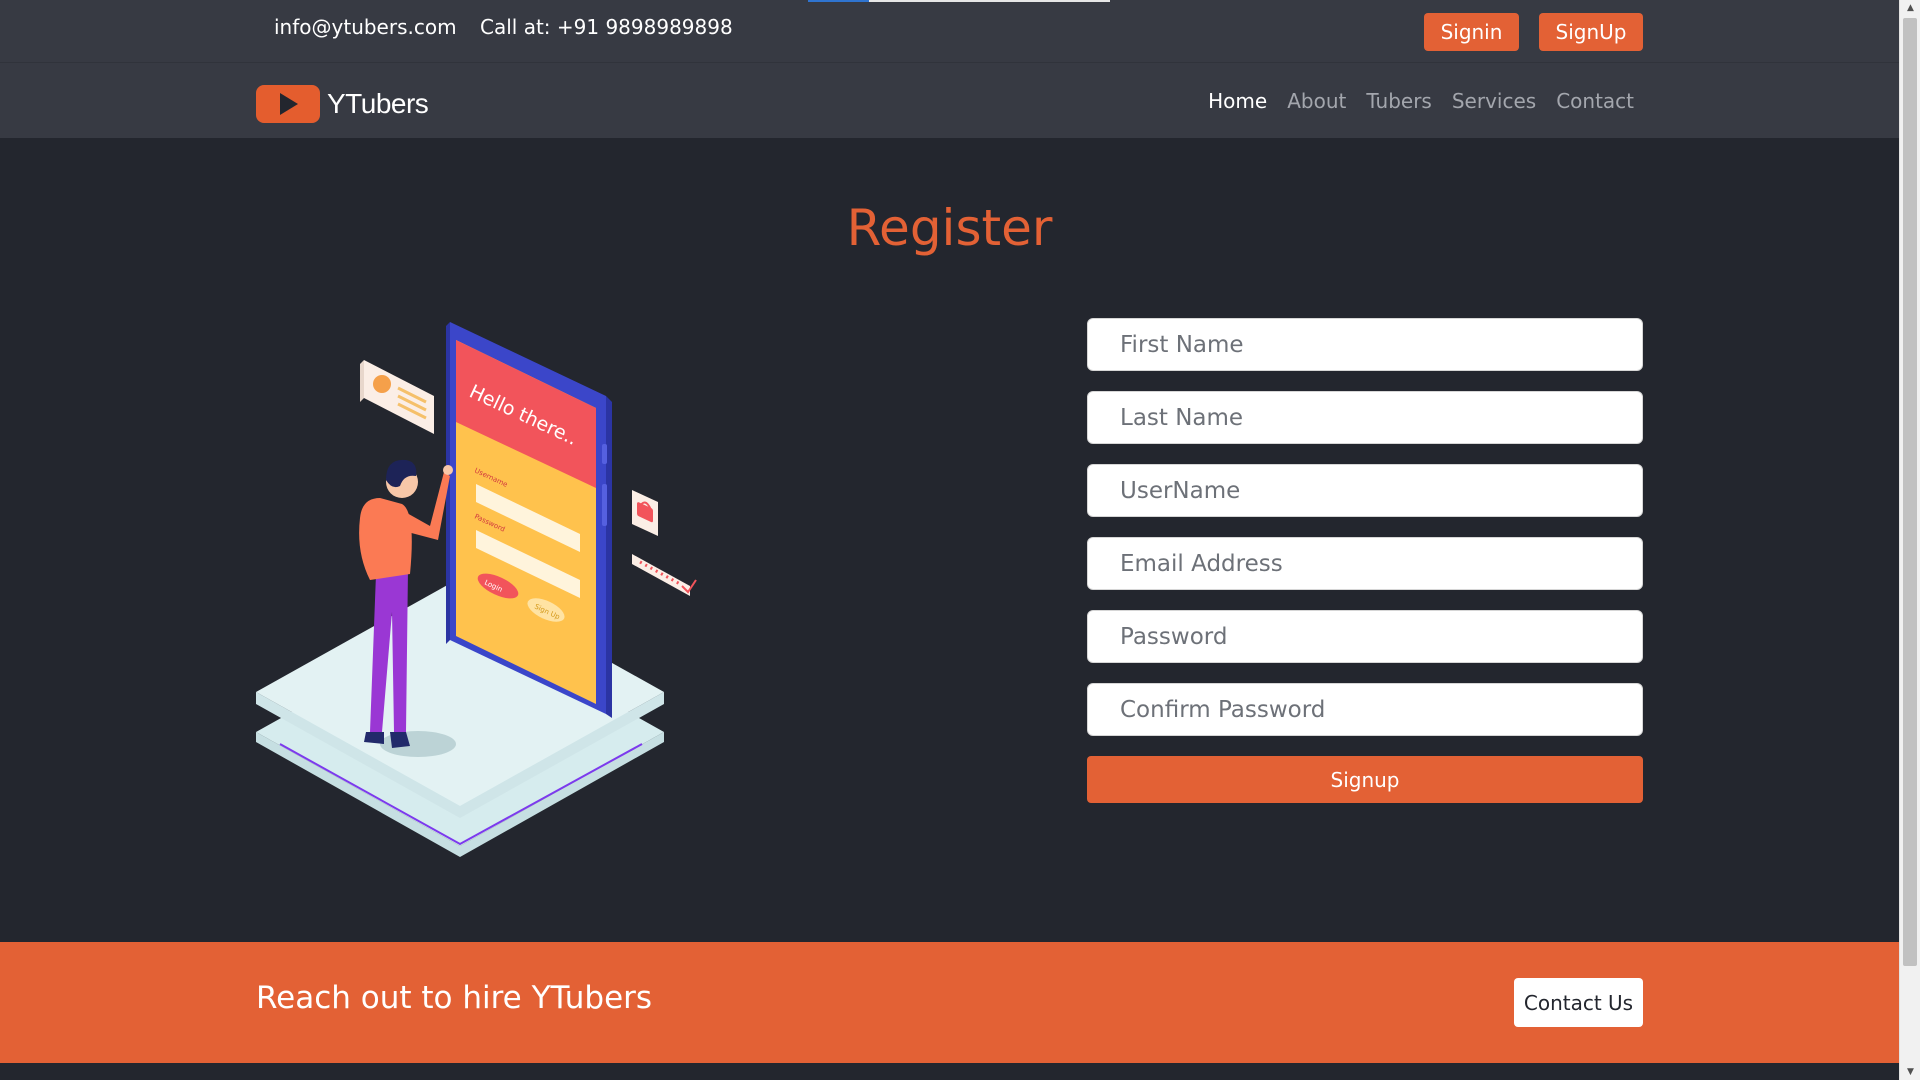 This screenshot has height=1080, width=1920. Describe the element at coordinates (606, 27) in the screenshot. I see `contact-phone: Call at: +91 9898989898` at that location.